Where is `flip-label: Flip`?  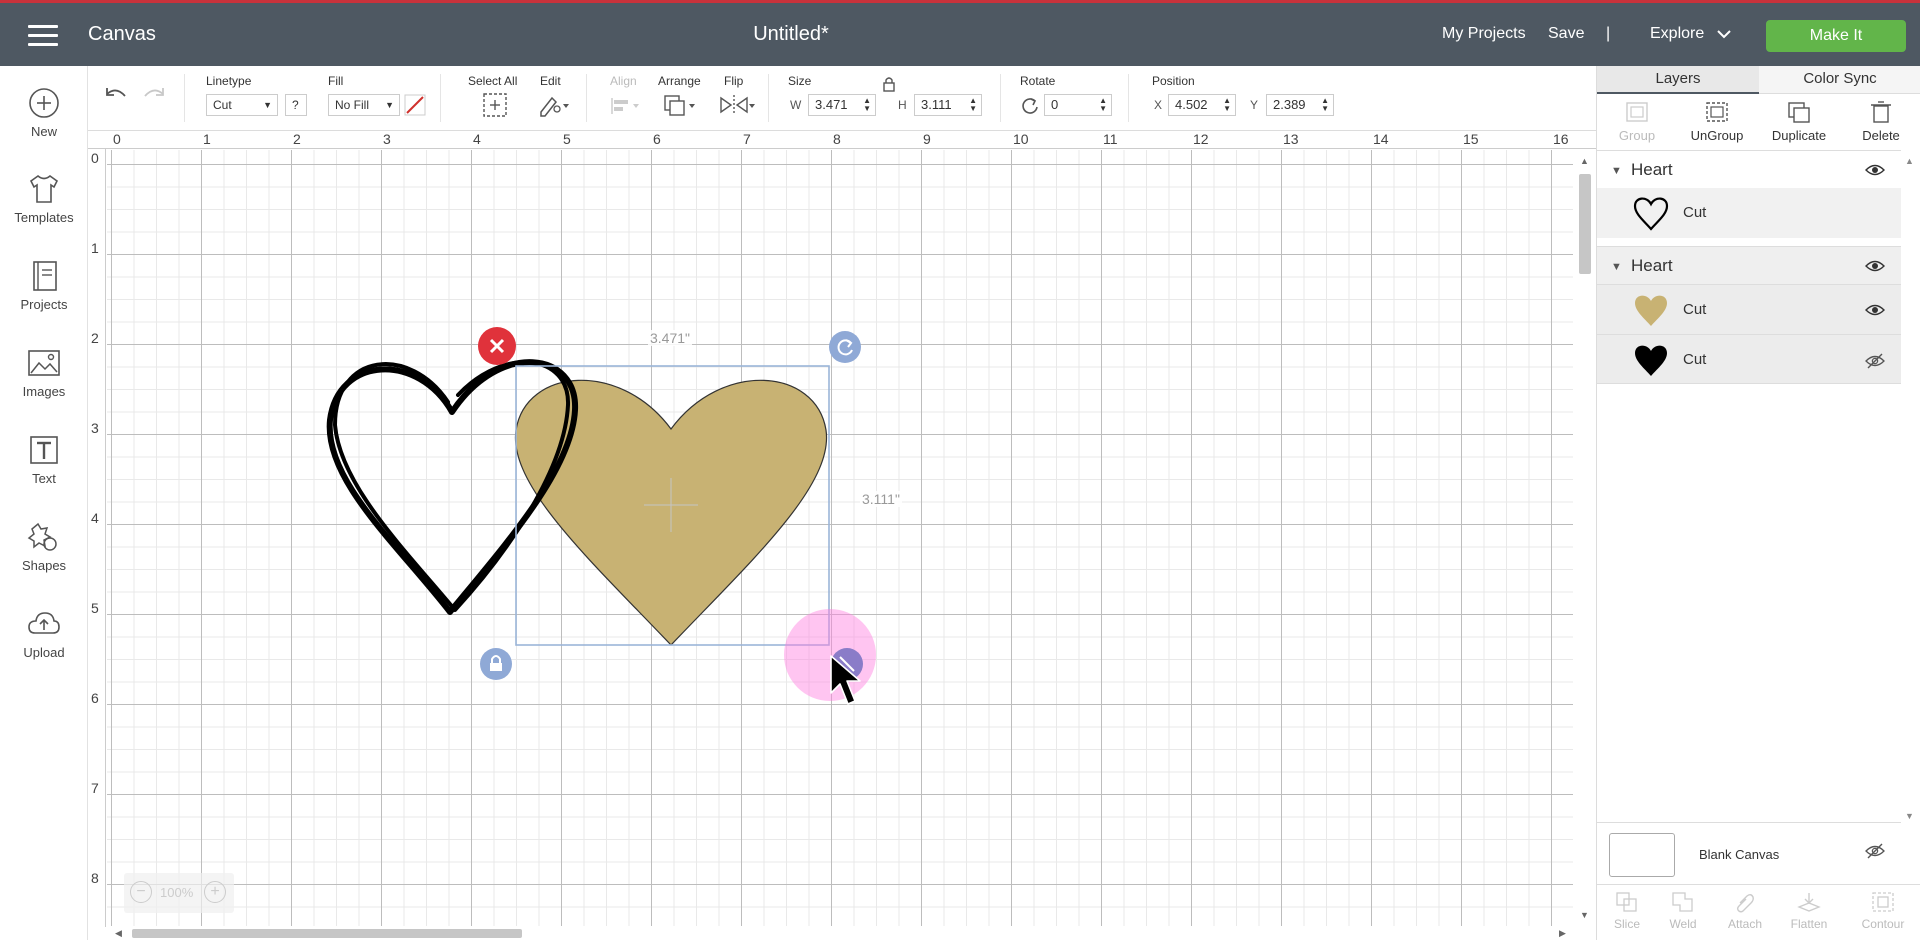 flip-label: Flip is located at coordinates (734, 81).